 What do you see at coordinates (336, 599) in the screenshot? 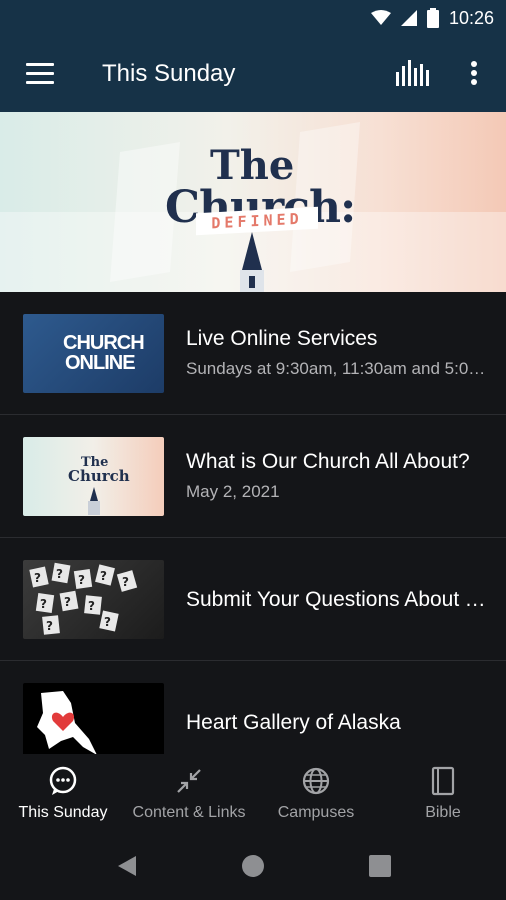
I see `list-item-title: Submit Your Questions About The Church` at bounding box center [336, 599].